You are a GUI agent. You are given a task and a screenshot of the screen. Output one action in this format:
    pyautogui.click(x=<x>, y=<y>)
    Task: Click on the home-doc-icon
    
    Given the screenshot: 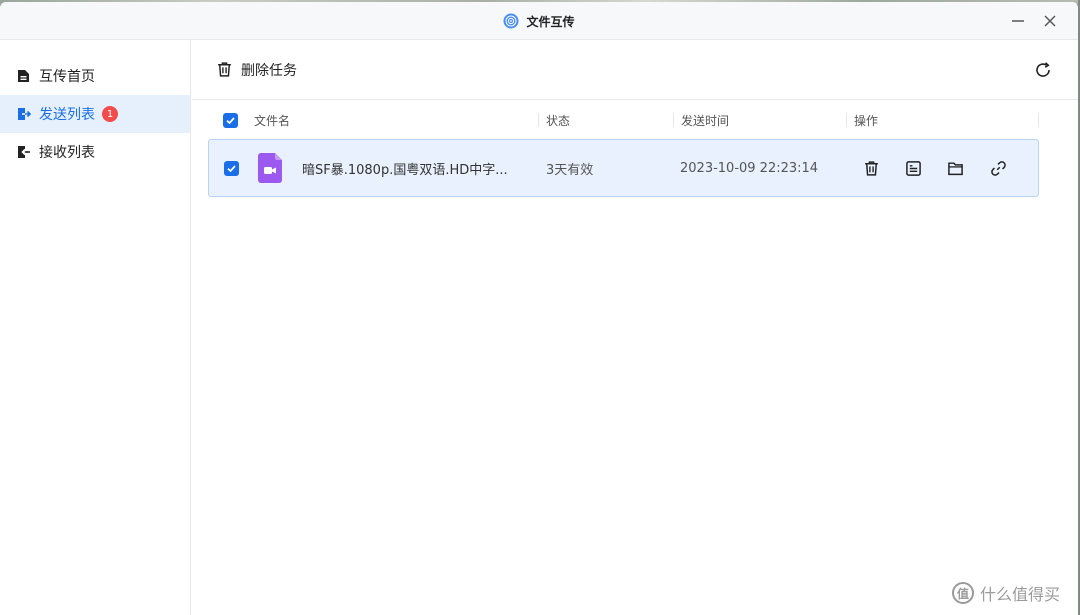 What is the action you would take?
    pyautogui.click(x=24, y=76)
    